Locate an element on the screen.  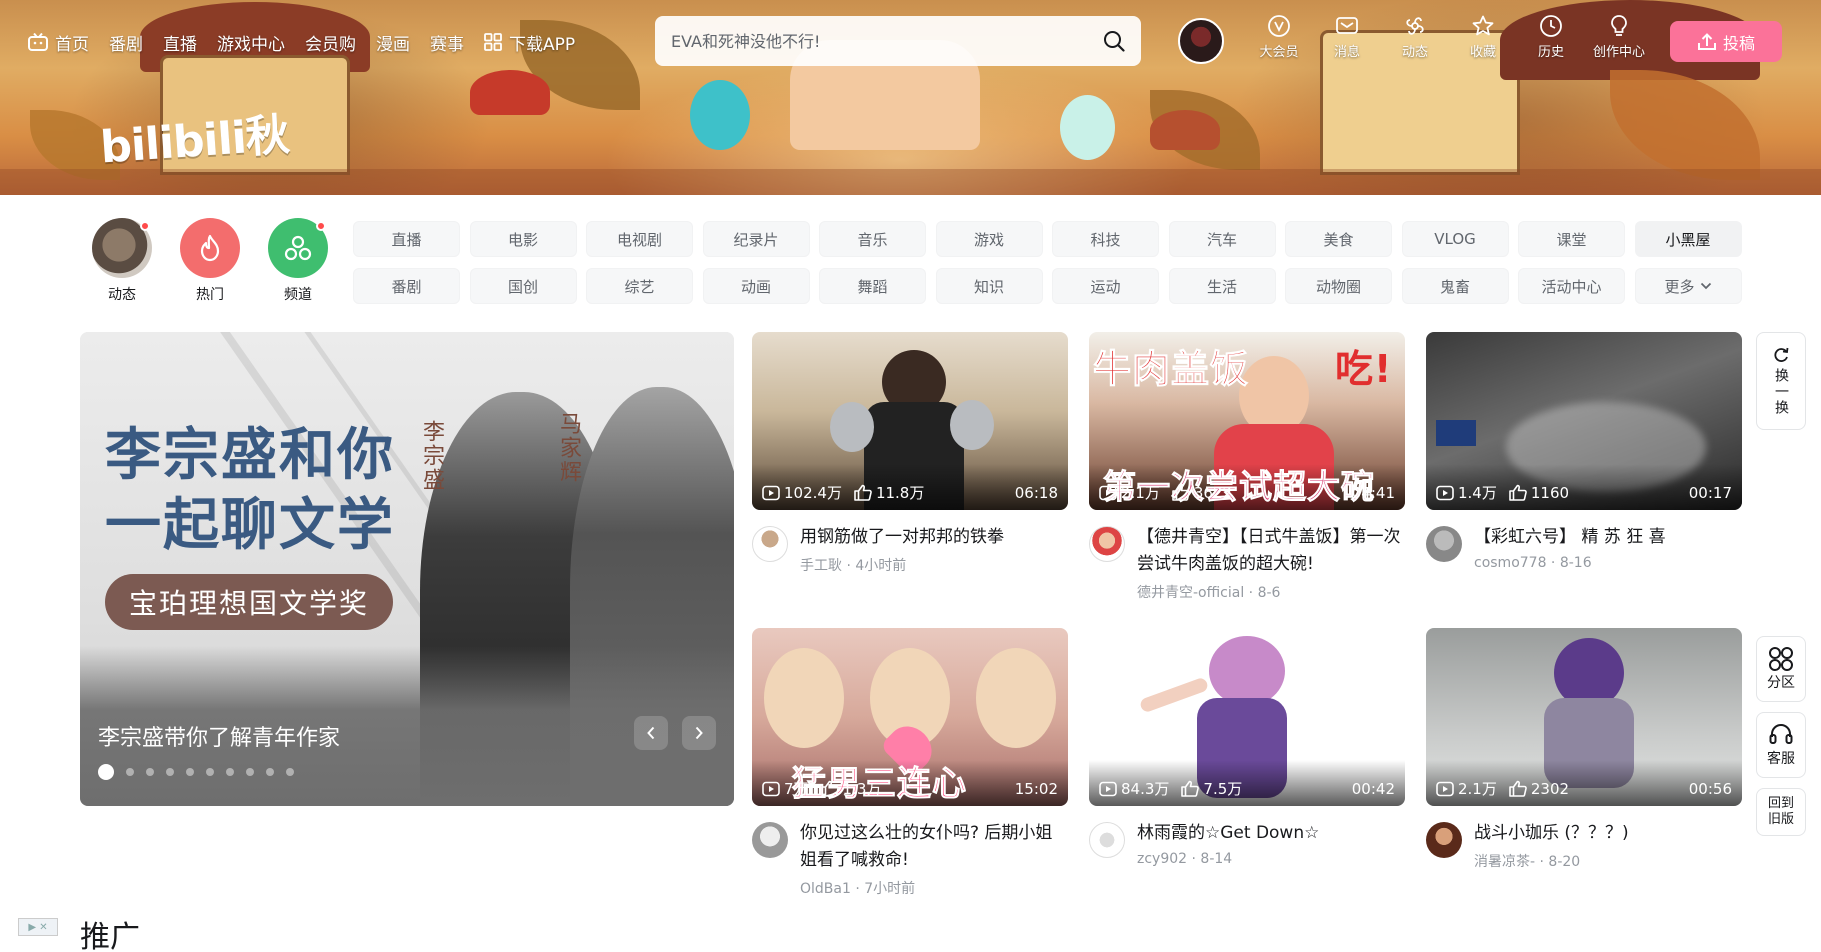
video-title: 林雨霞的☆Get Down☆ is located at coordinates (1271, 833).